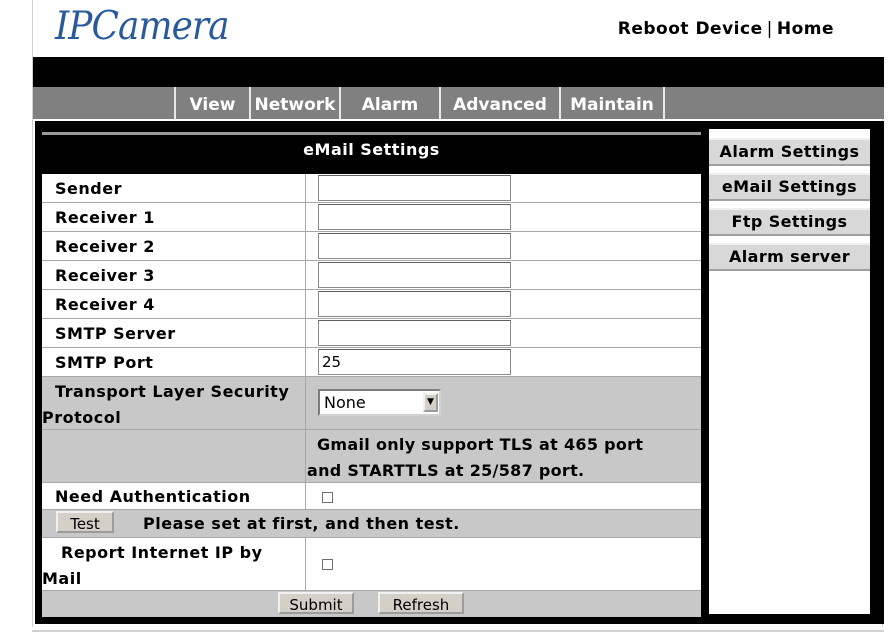 This screenshot has height=637, width=894. Describe the element at coordinates (105, 217) in the screenshot. I see `receiver1-label: Receiver 1` at that location.